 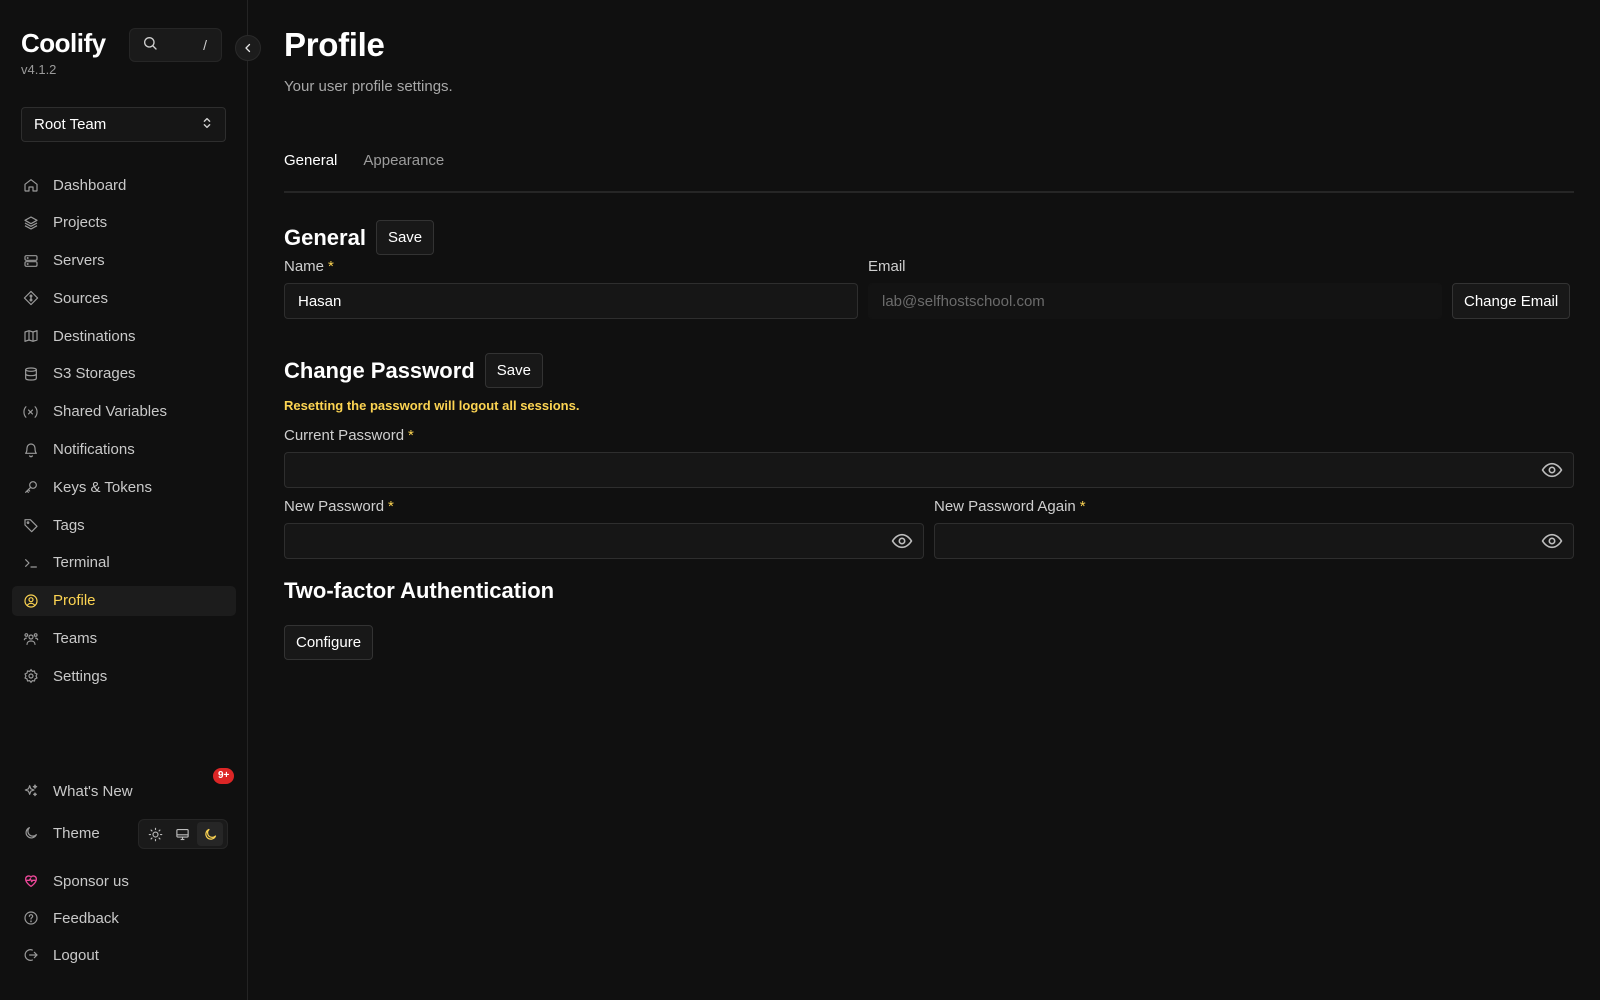 What do you see at coordinates (94, 450) in the screenshot?
I see `sidebar-item-label: Notifications` at bounding box center [94, 450].